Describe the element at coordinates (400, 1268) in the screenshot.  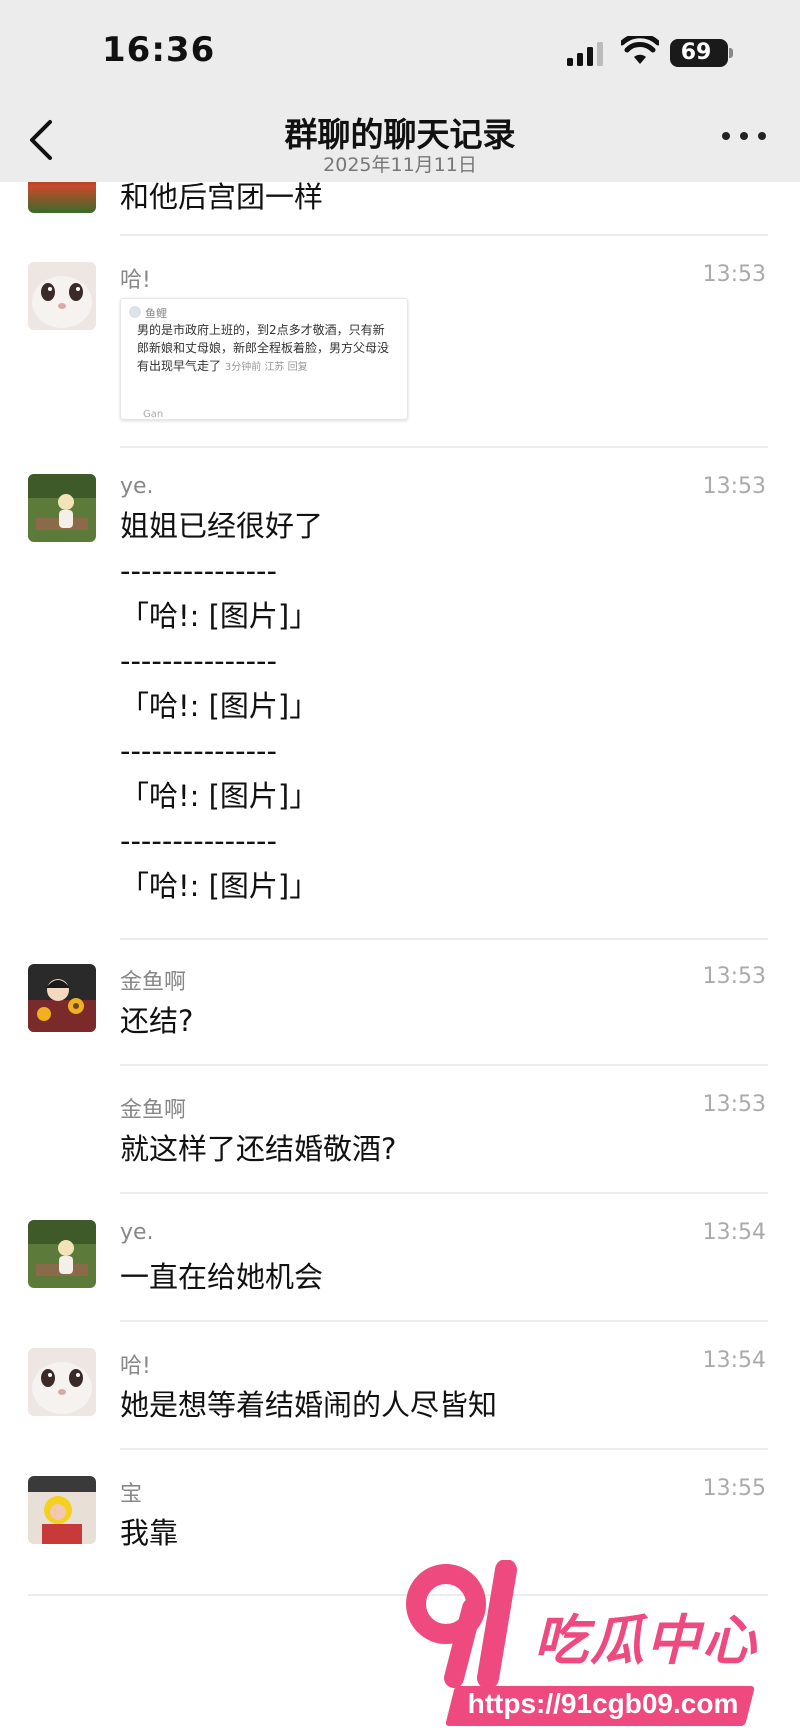
I see `message-item: ye. 13:54 一直在给她机会` at that location.